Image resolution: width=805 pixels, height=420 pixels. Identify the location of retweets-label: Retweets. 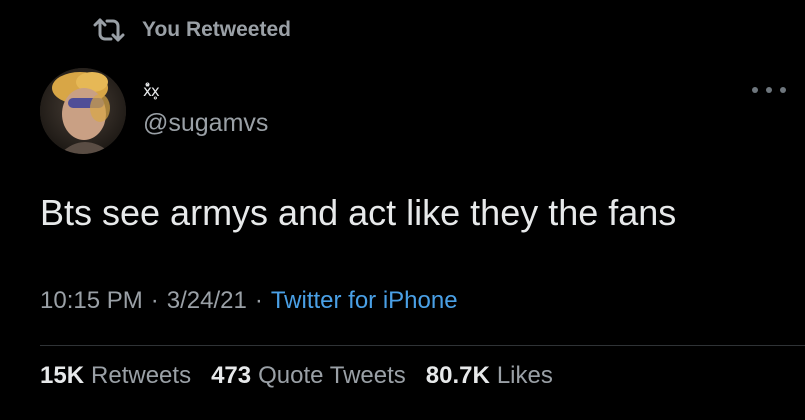
(141, 375).